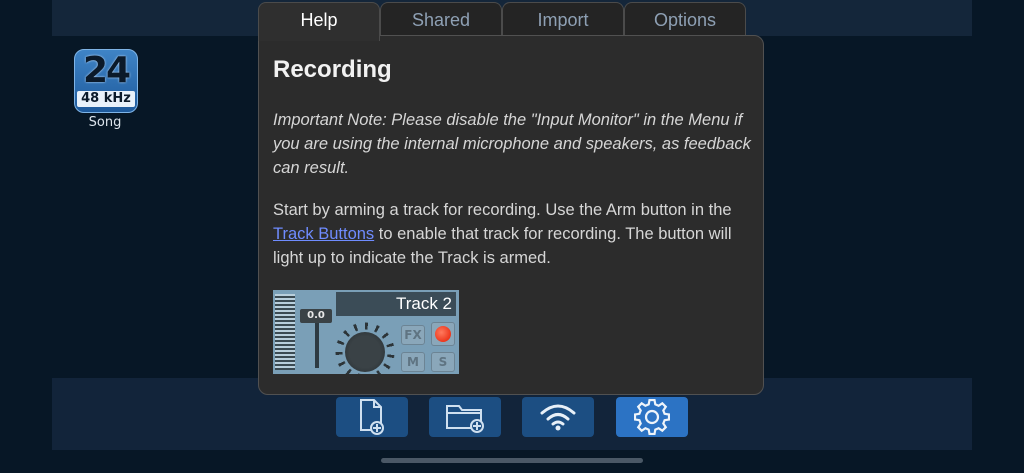  Describe the element at coordinates (512, 460) in the screenshot. I see `home-indicator` at that location.